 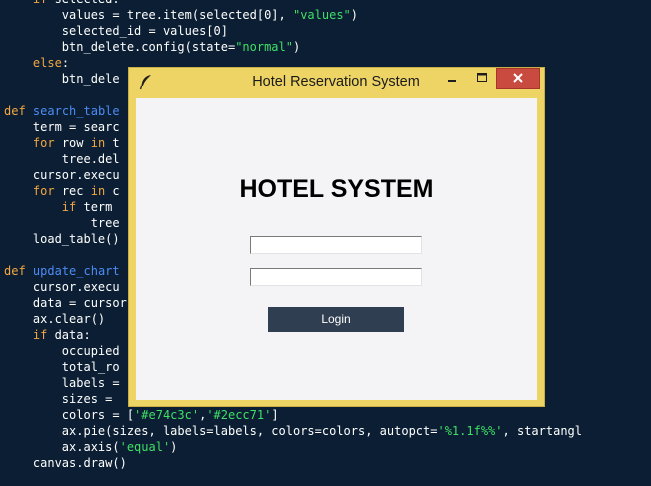 I want to click on code-token: "values", so click(x=321, y=15).